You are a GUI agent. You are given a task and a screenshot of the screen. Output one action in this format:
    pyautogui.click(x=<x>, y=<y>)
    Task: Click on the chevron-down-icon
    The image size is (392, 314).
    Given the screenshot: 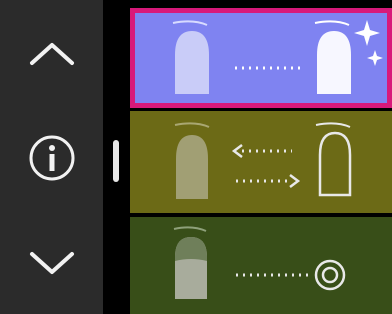 What is the action you would take?
    pyautogui.click(x=51, y=262)
    